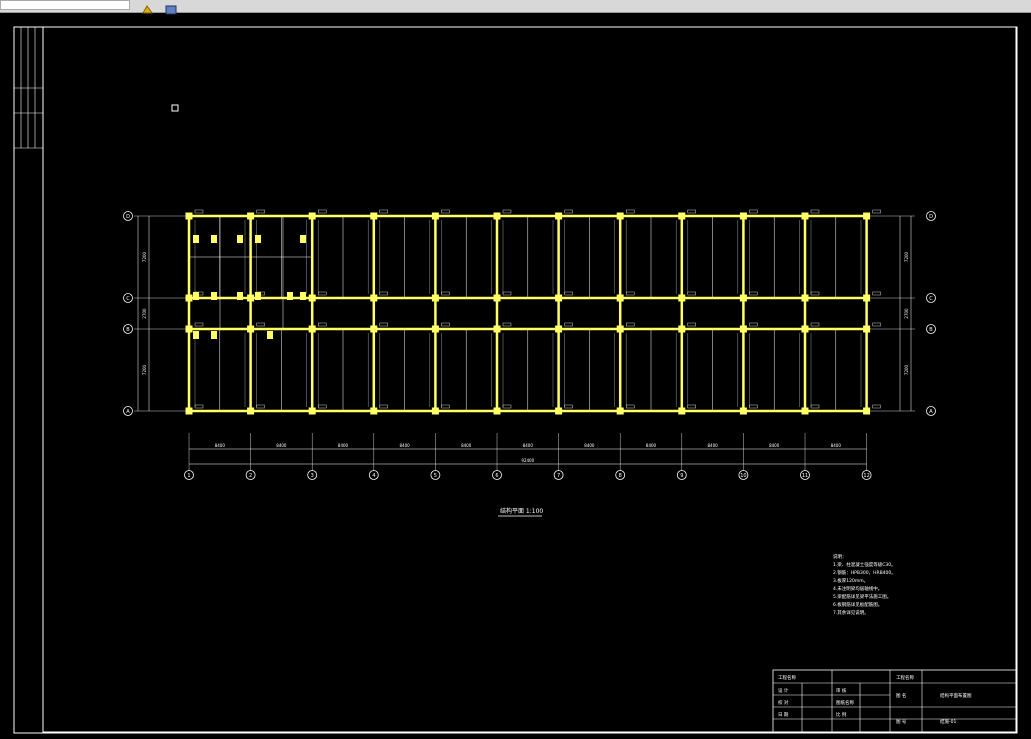  Describe the element at coordinates (65, 5) in the screenshot. I see `layer-dropdown` at that location.